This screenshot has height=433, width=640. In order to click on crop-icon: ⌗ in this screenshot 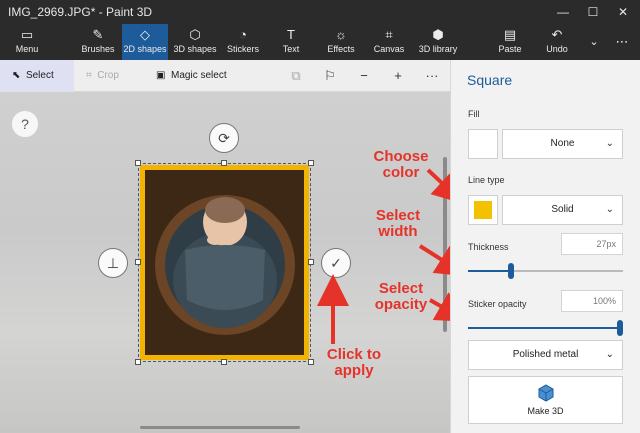, I will do `click(89, 75)`.